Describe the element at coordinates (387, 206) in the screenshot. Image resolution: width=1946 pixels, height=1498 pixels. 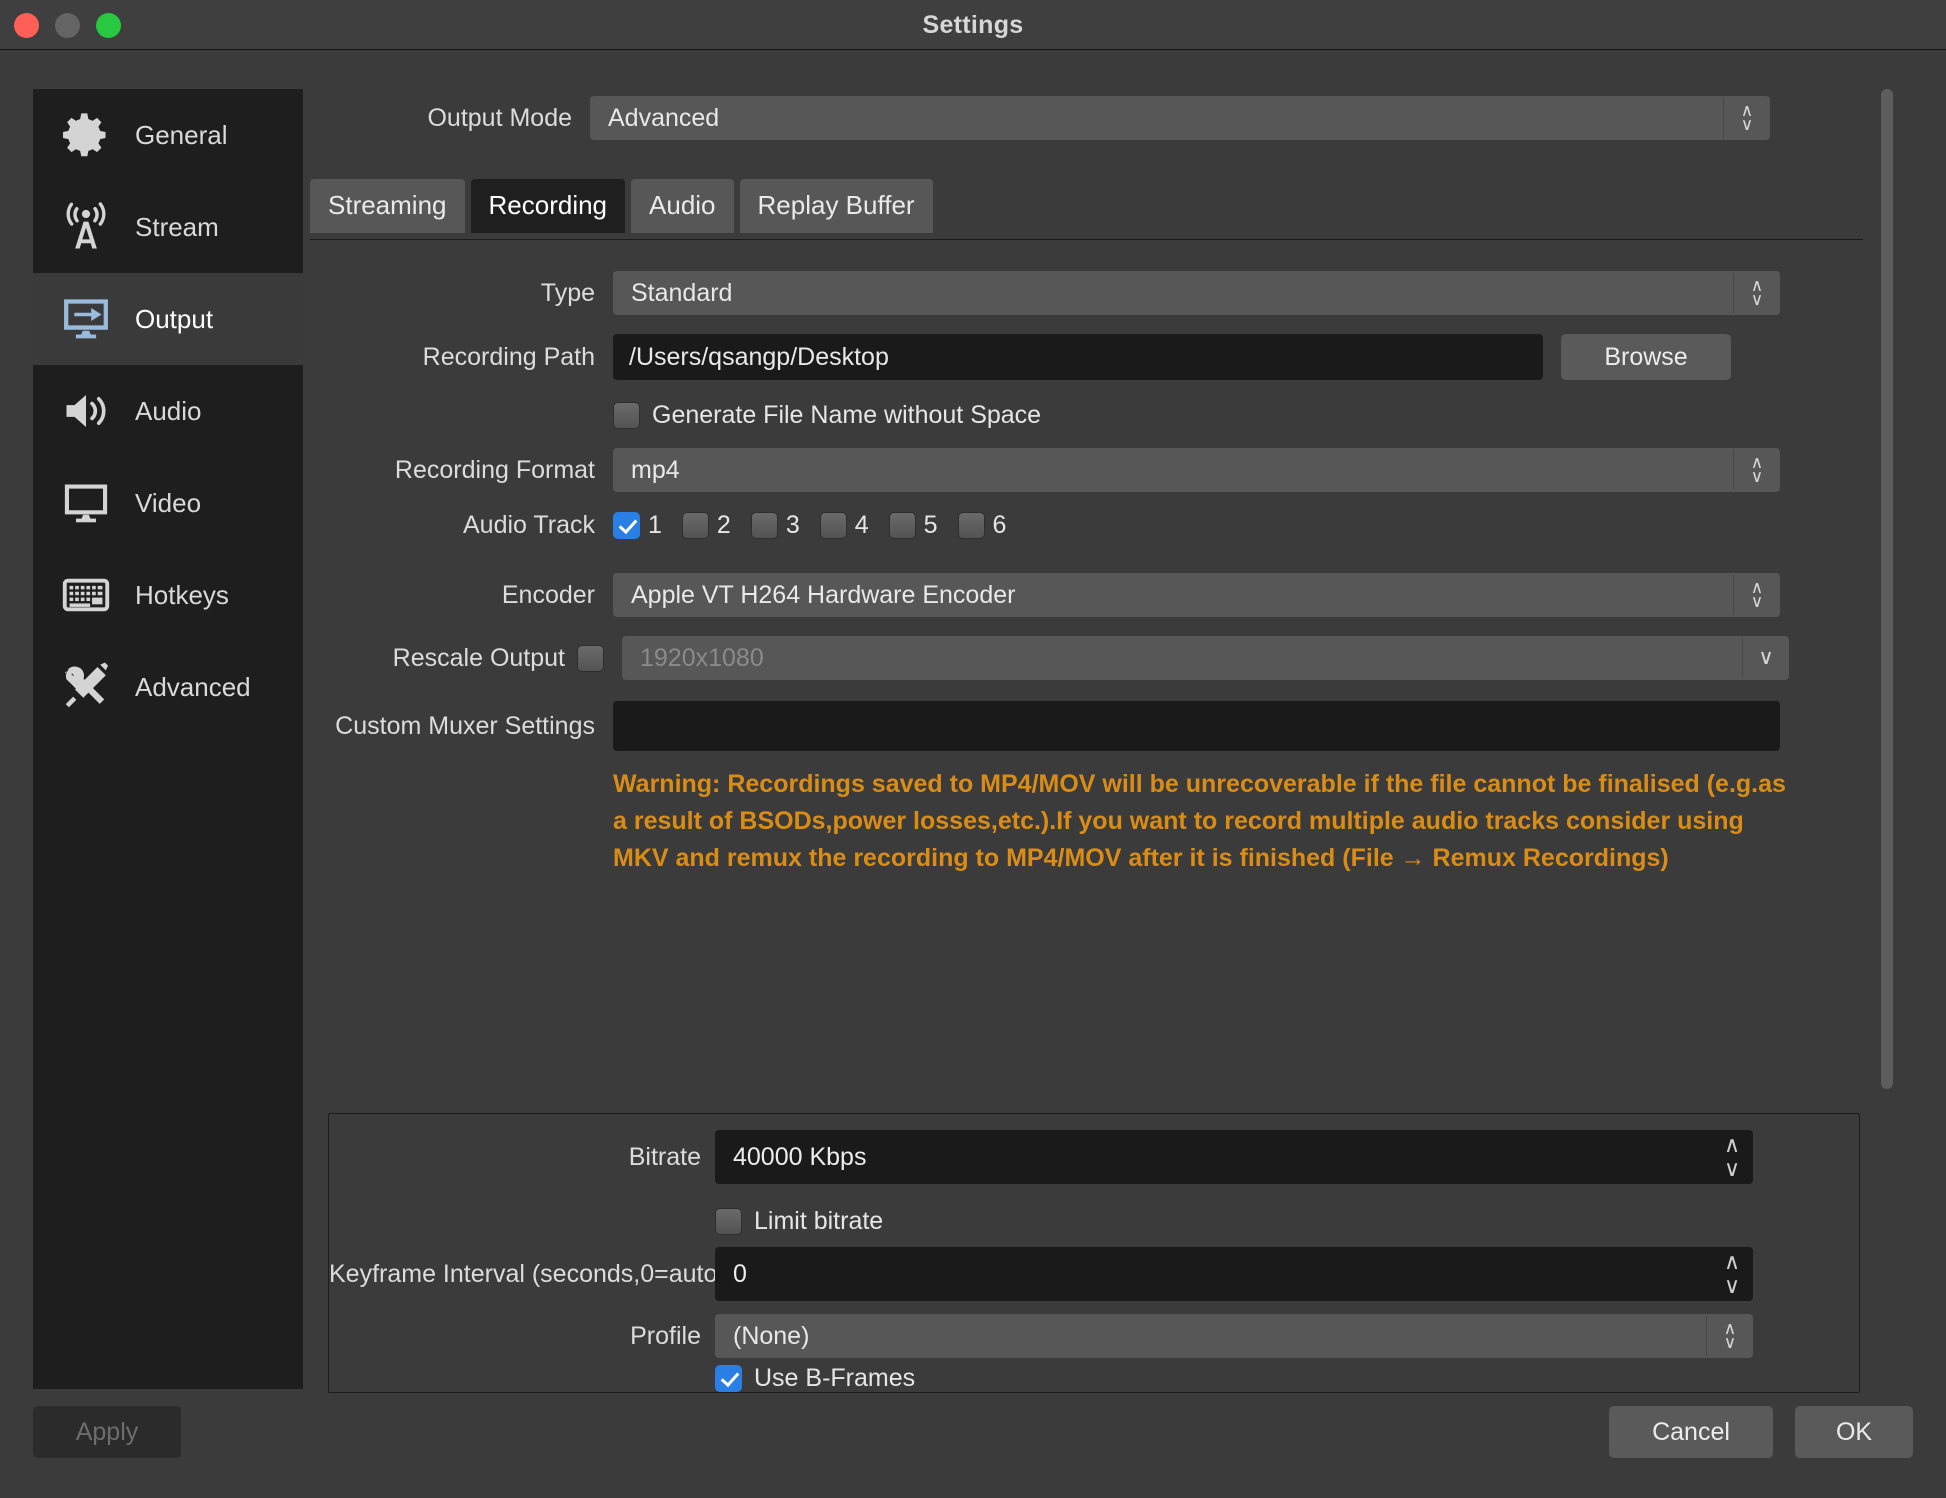
I see `tab-streaming: Streaming` at that location.